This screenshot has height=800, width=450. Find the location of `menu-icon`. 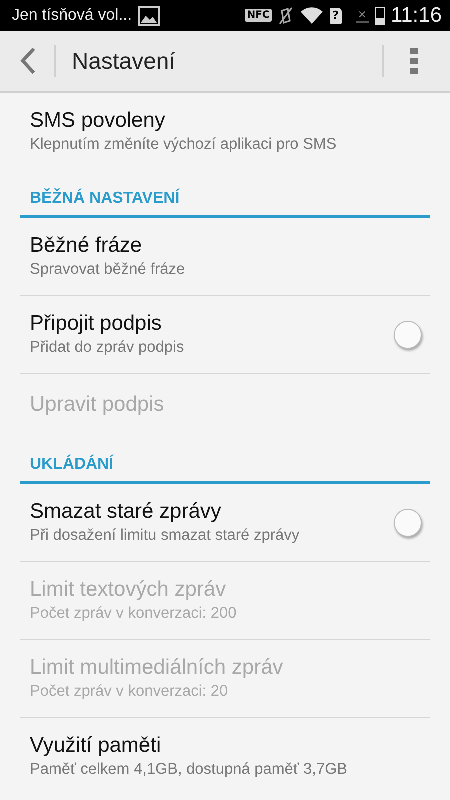

menu-icon is located at coordinates (414, 61).